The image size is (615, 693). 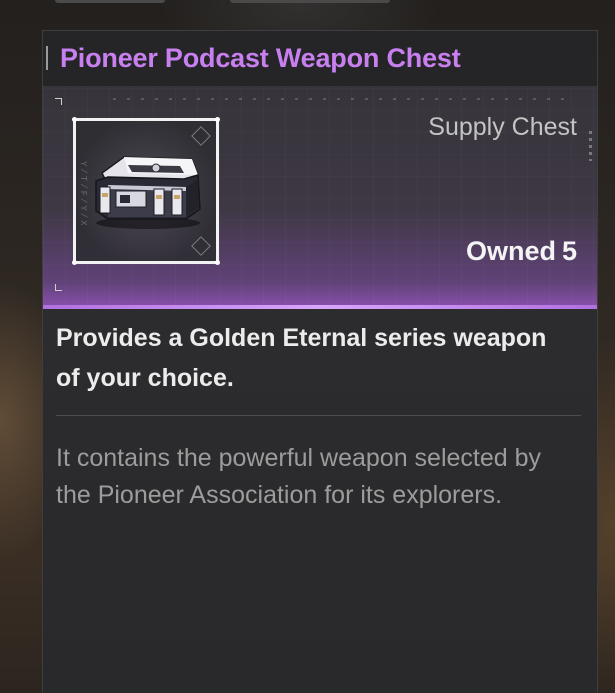 What do you see at coordinates (318, 415) in the screenshot?
I see `section-divider` at bounding box center [318, 415].